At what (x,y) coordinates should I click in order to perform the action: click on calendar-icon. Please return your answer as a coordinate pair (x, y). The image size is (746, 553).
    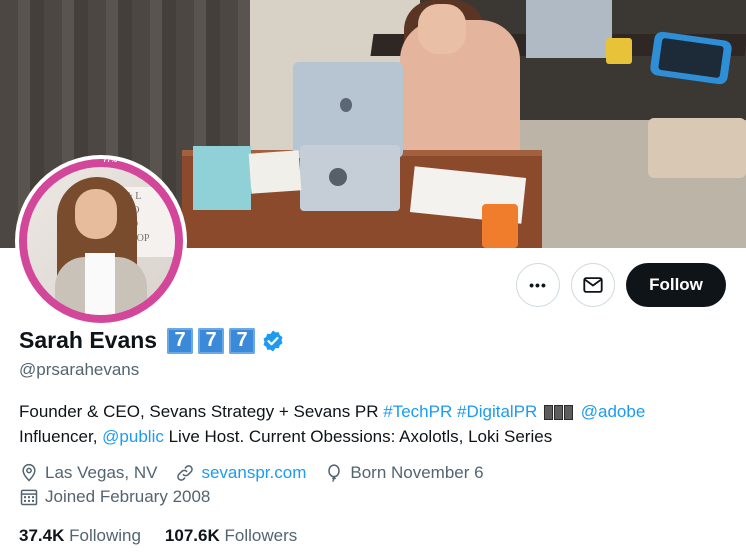
    Looking at the image, I should click on (29, 497).